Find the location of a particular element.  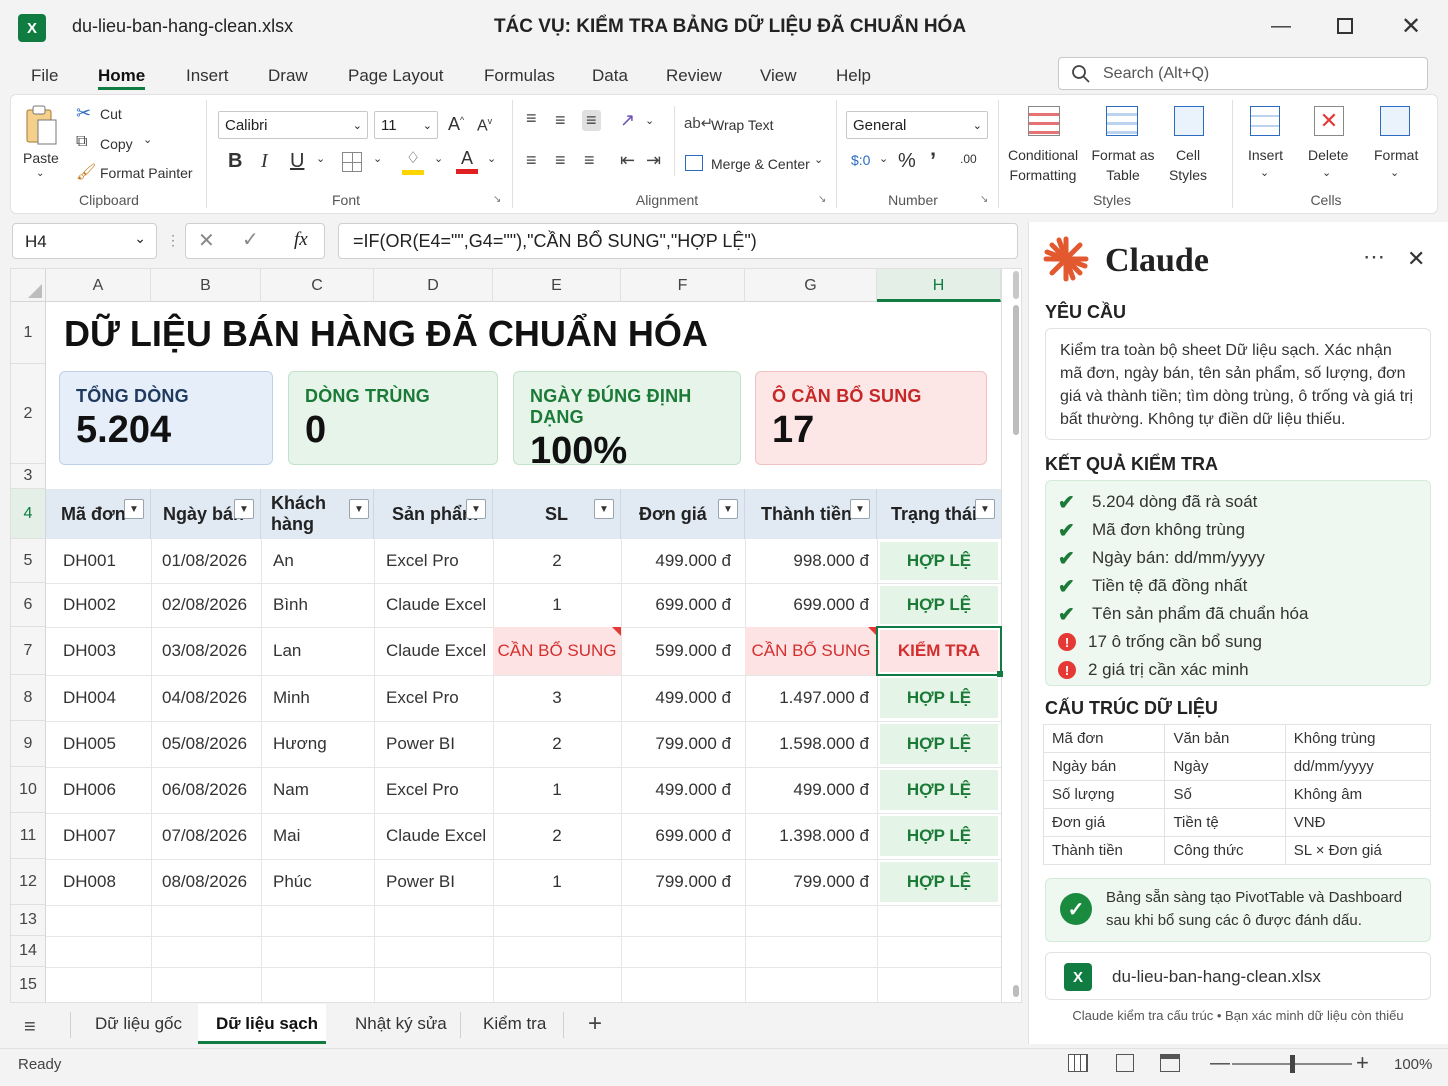

normal-view-icon is located at coordinates (1078, 1063).